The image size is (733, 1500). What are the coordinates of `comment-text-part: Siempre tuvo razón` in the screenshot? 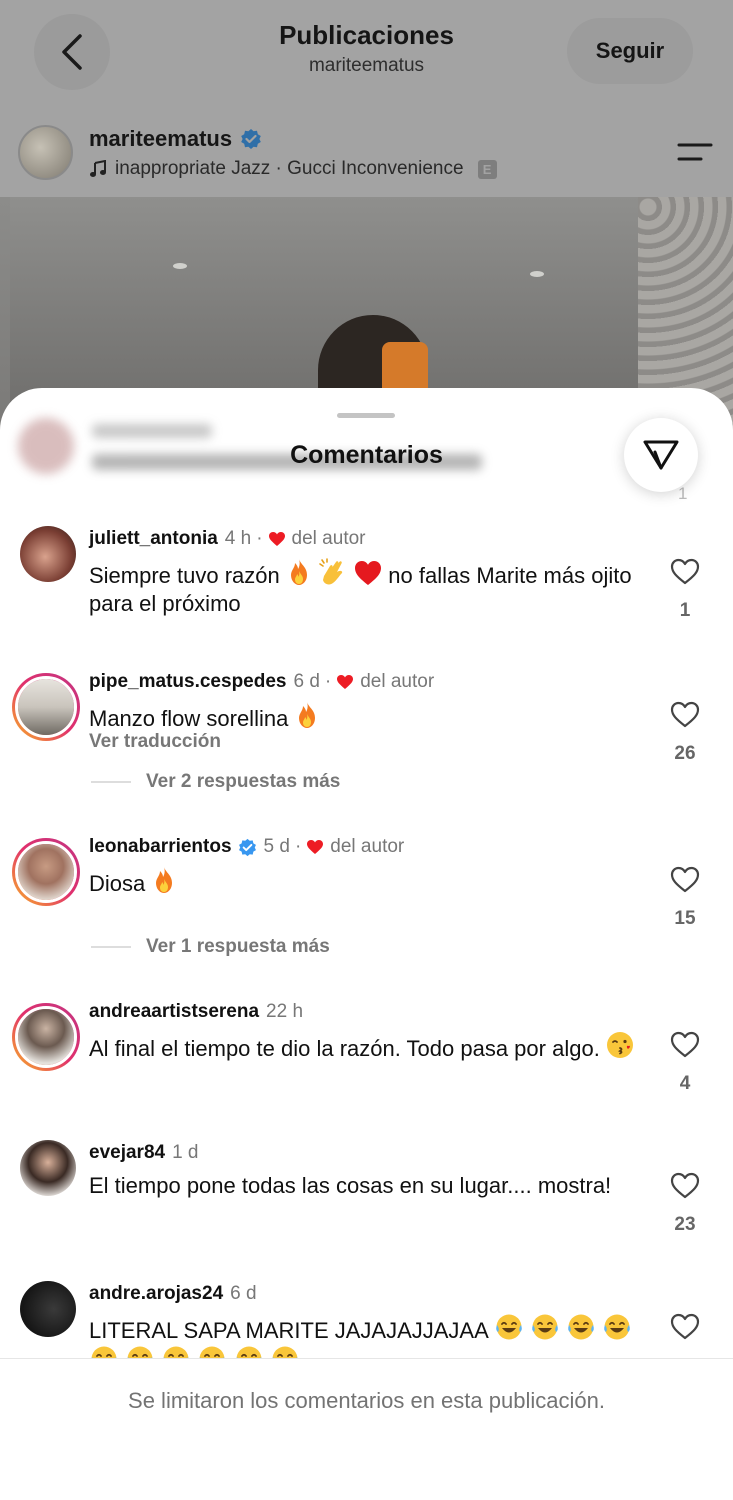 It's located at (184, 575).